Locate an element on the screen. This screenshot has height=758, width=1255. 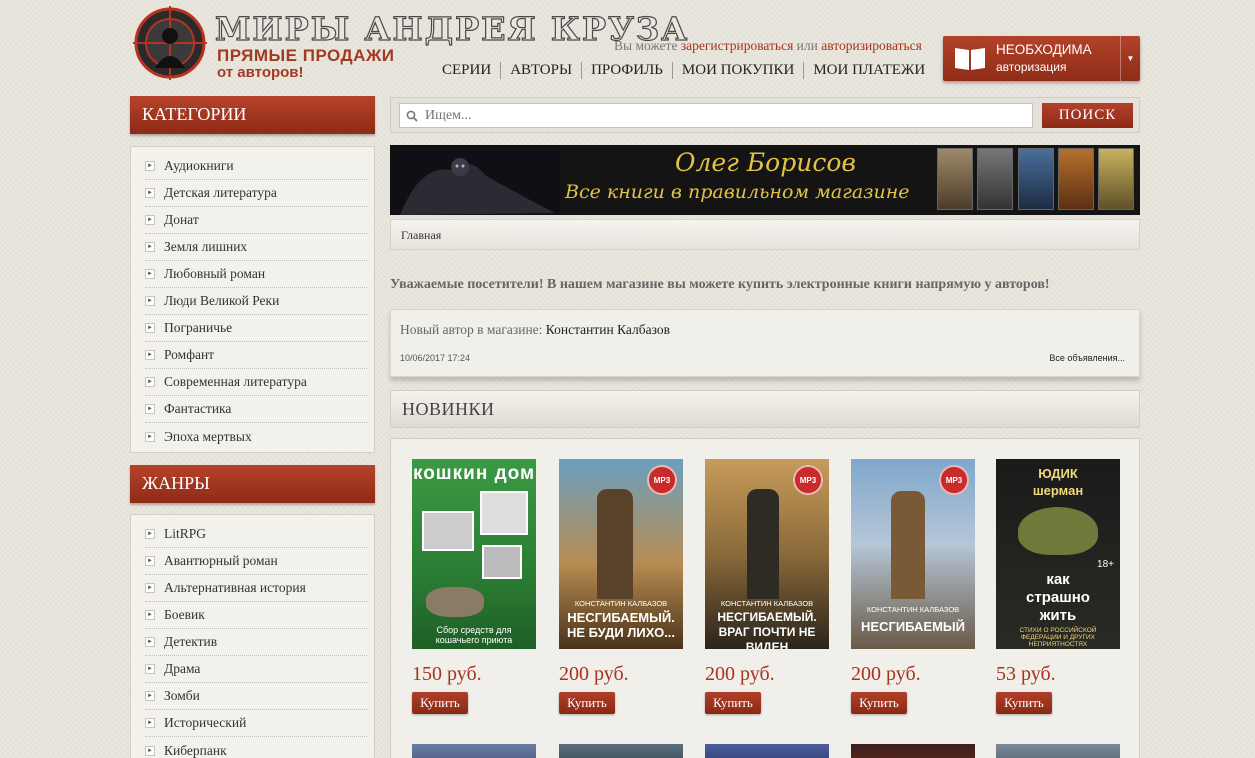
login-link: авторизироваться is located at coordinates (871, 45).